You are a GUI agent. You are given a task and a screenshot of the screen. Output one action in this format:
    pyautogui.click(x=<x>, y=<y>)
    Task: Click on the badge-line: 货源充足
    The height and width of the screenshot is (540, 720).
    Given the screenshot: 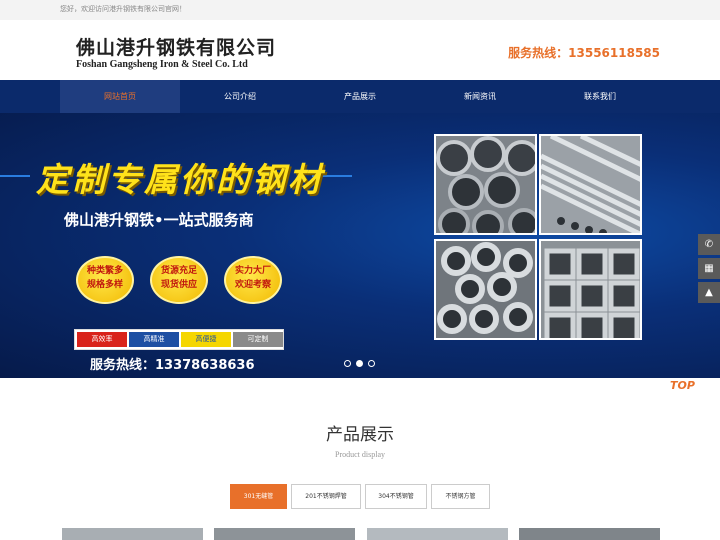 What is the action you would take?
    pyautogui.click(x=178, y=271)
    